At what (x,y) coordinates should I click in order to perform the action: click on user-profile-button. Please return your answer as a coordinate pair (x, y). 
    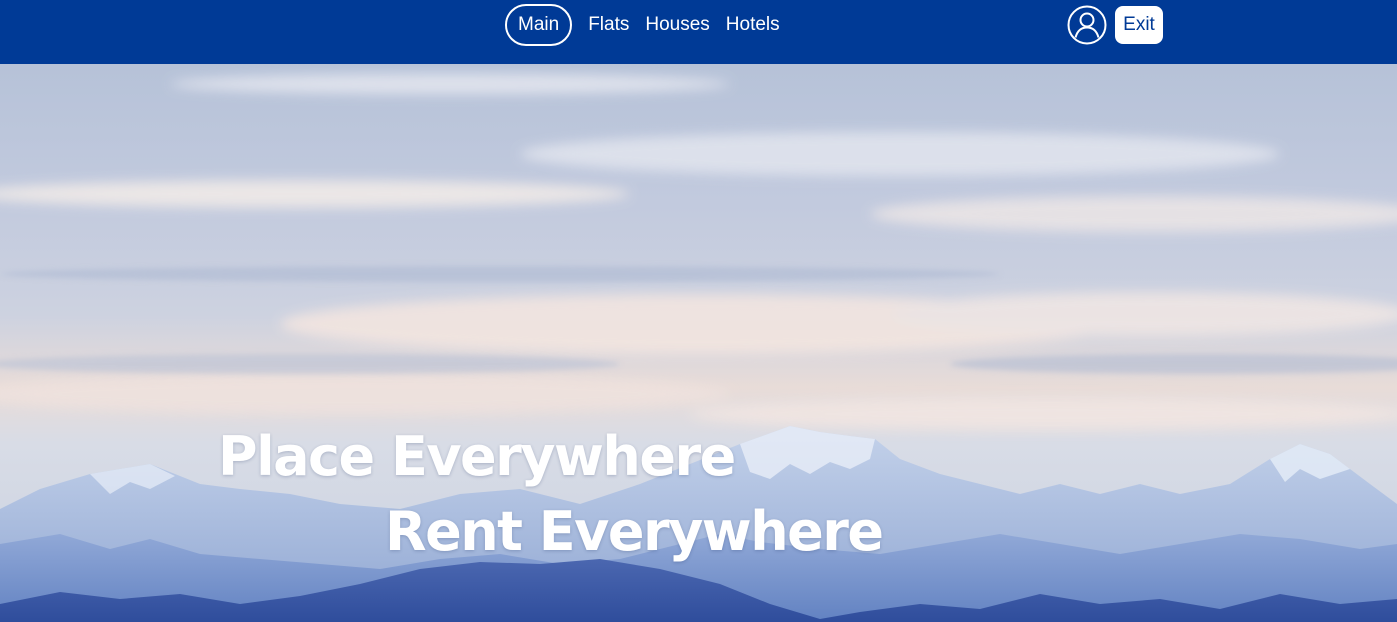
    Looking at the image, I should click on (1087, 25).